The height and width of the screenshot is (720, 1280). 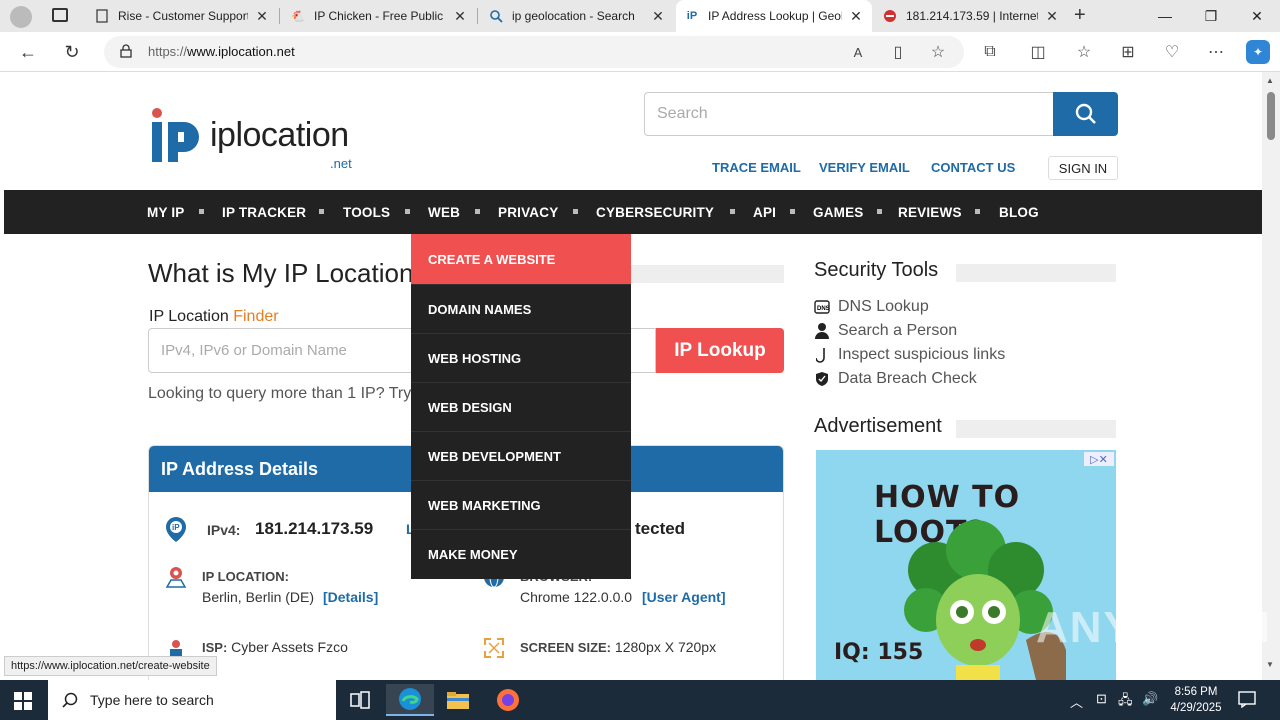 What do you see at coordinates (1247, 701) in the screenshot?
I see `notifications-icon` at bounding box center [1247, 701].